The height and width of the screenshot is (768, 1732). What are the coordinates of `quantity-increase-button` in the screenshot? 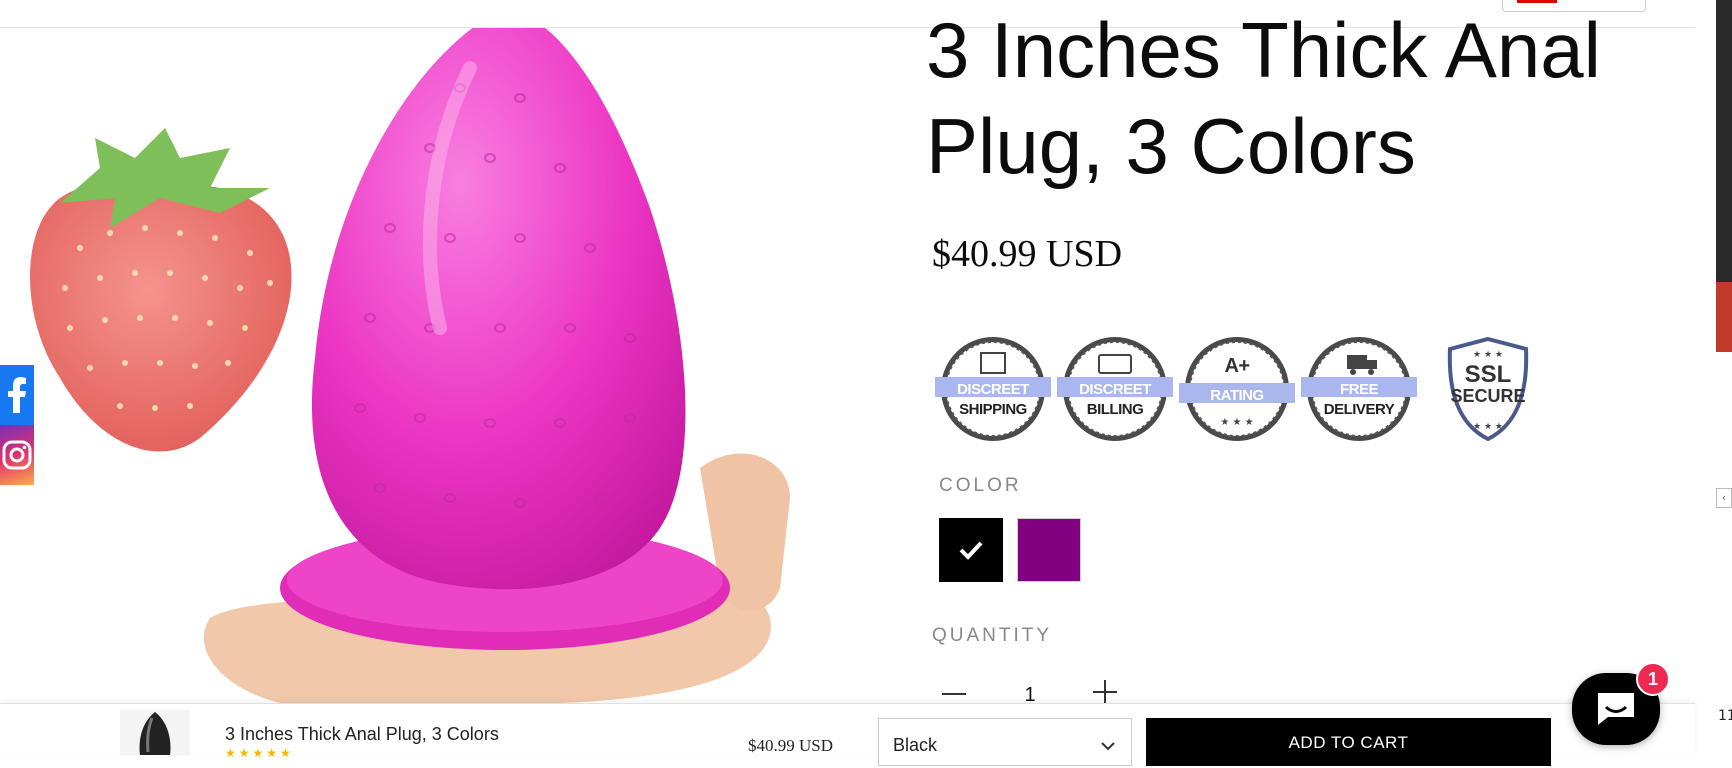 It's located at (1105, 692).